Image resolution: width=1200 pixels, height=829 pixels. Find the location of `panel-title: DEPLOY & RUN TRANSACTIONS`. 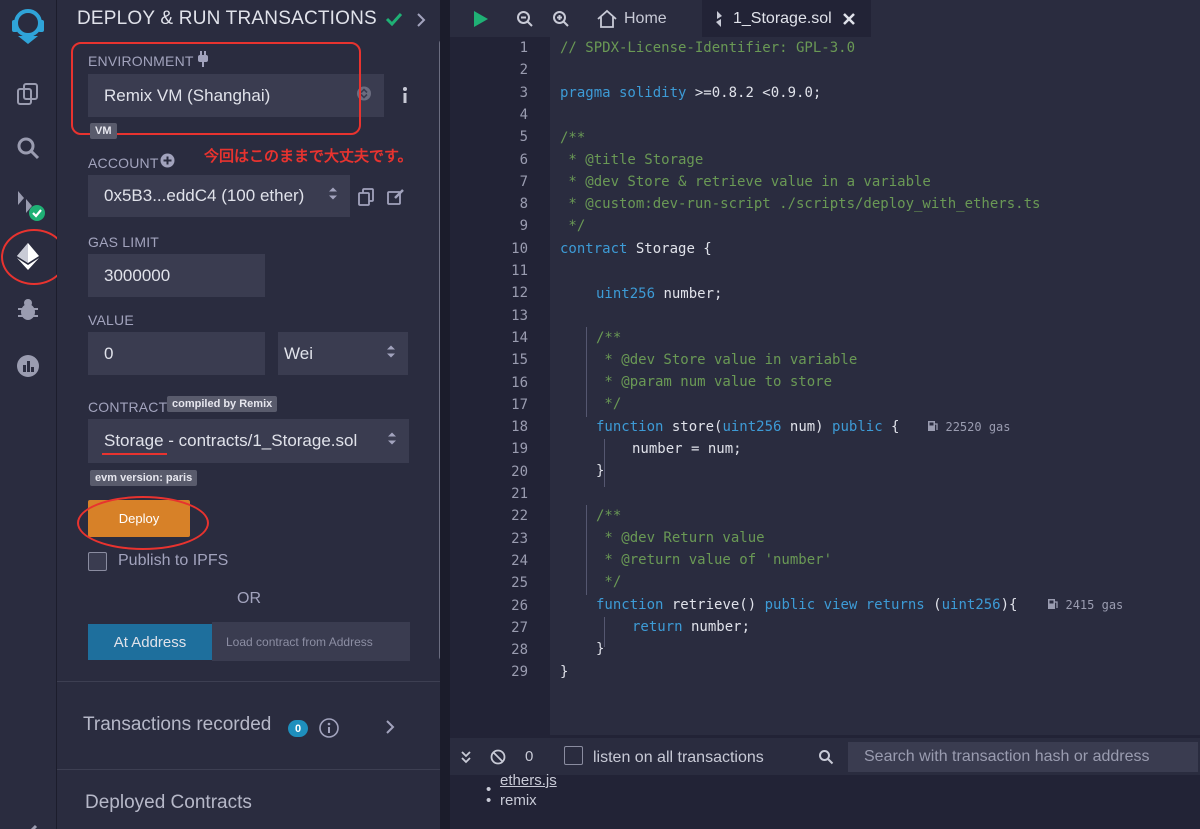

panel-title: DEPLOY & RUN TRANSACTIONS is located at coordinates (227, 18).